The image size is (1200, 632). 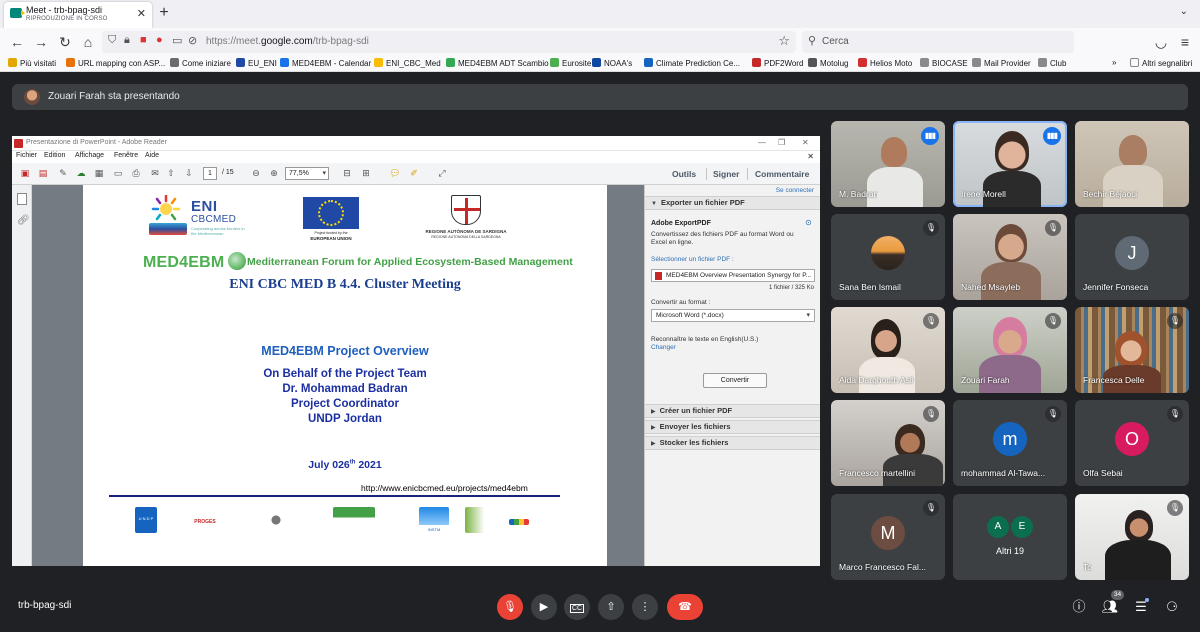 I want to click on participant-tile: J Jennifer Fonseca, so click(x=1132, y=257).